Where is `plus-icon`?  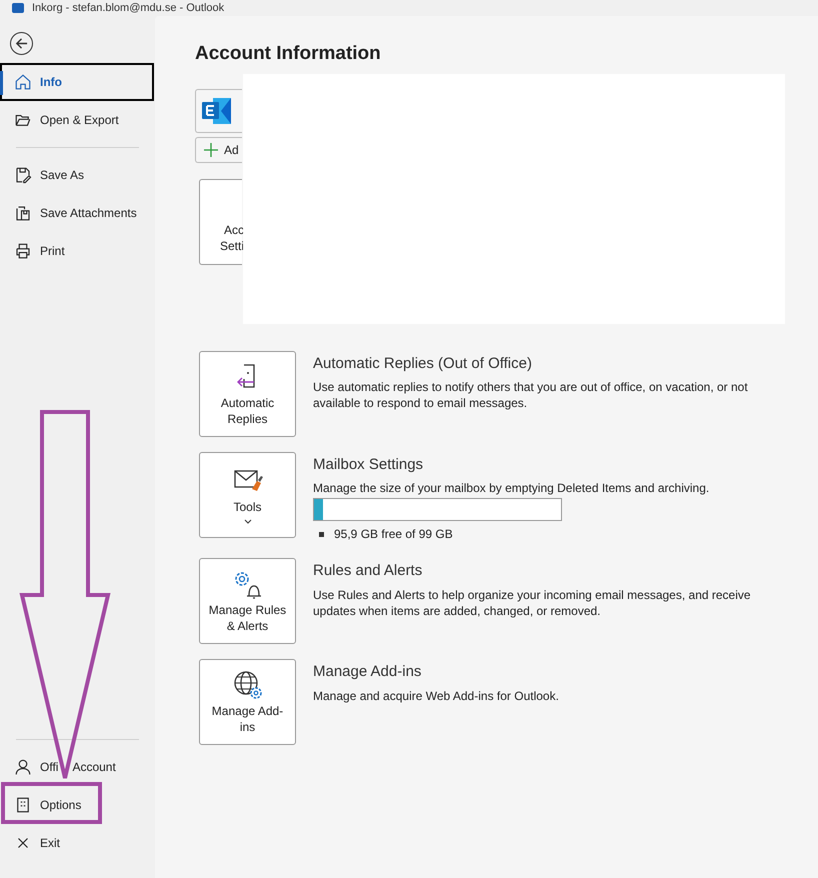
plus-icon is located at coordinates (211, 149).